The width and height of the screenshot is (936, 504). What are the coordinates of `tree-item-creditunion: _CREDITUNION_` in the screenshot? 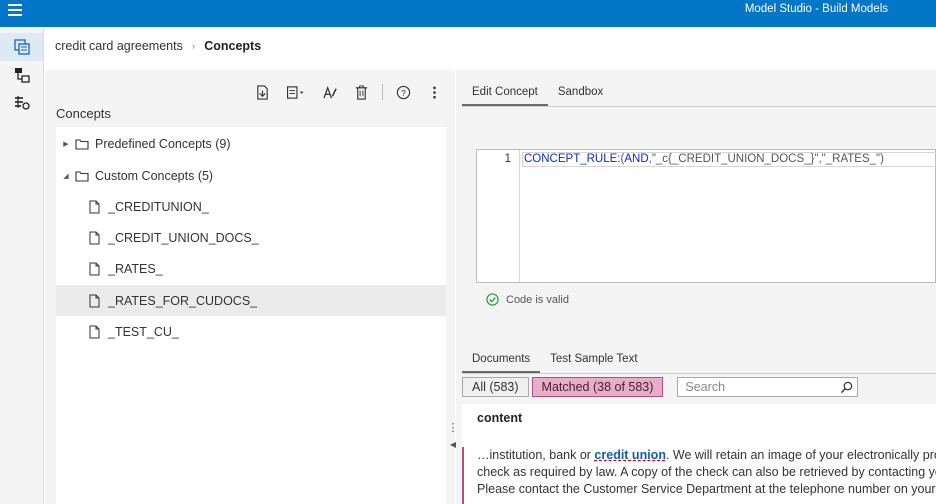 It's located at (251, 206).